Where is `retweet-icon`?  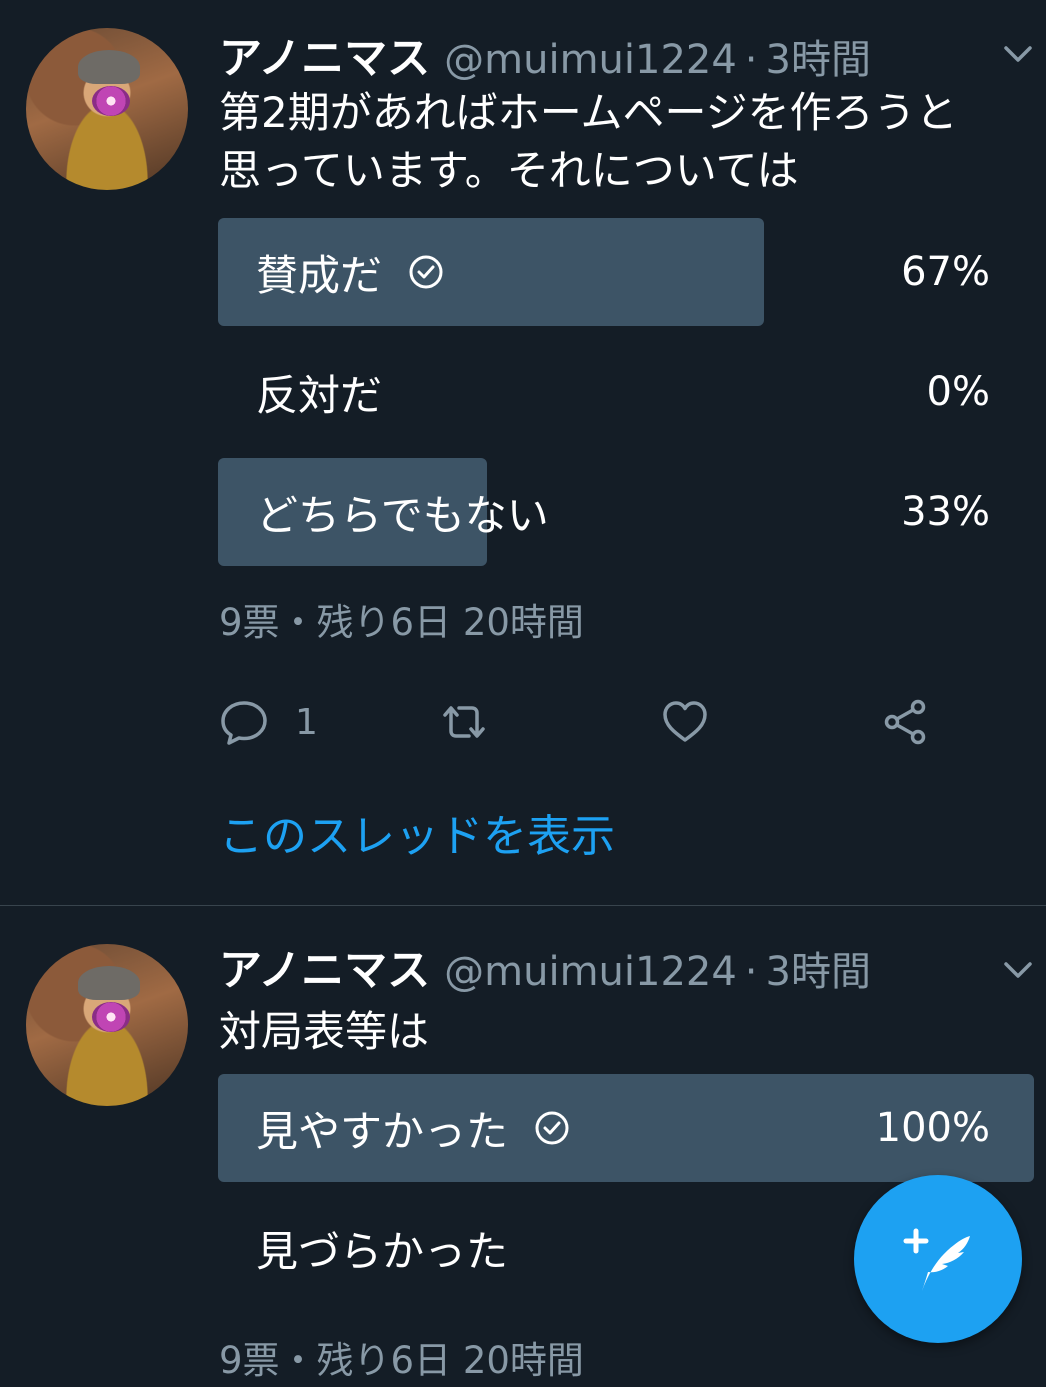
retweet-icon is located at coordinates (464, 722).